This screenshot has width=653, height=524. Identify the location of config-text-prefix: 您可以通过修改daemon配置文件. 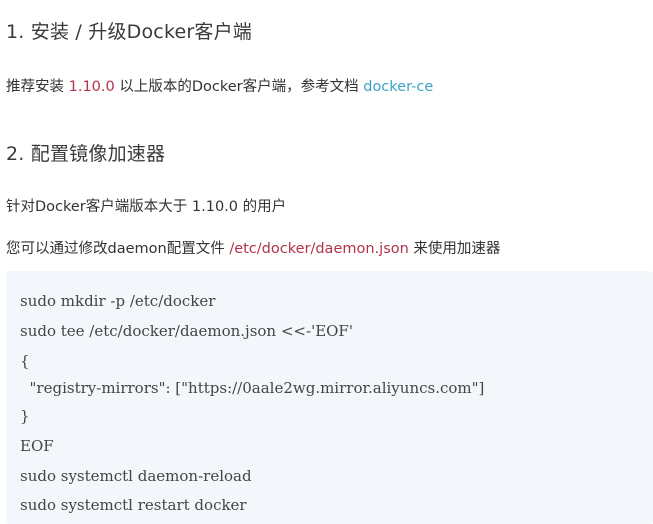
(118, 249).